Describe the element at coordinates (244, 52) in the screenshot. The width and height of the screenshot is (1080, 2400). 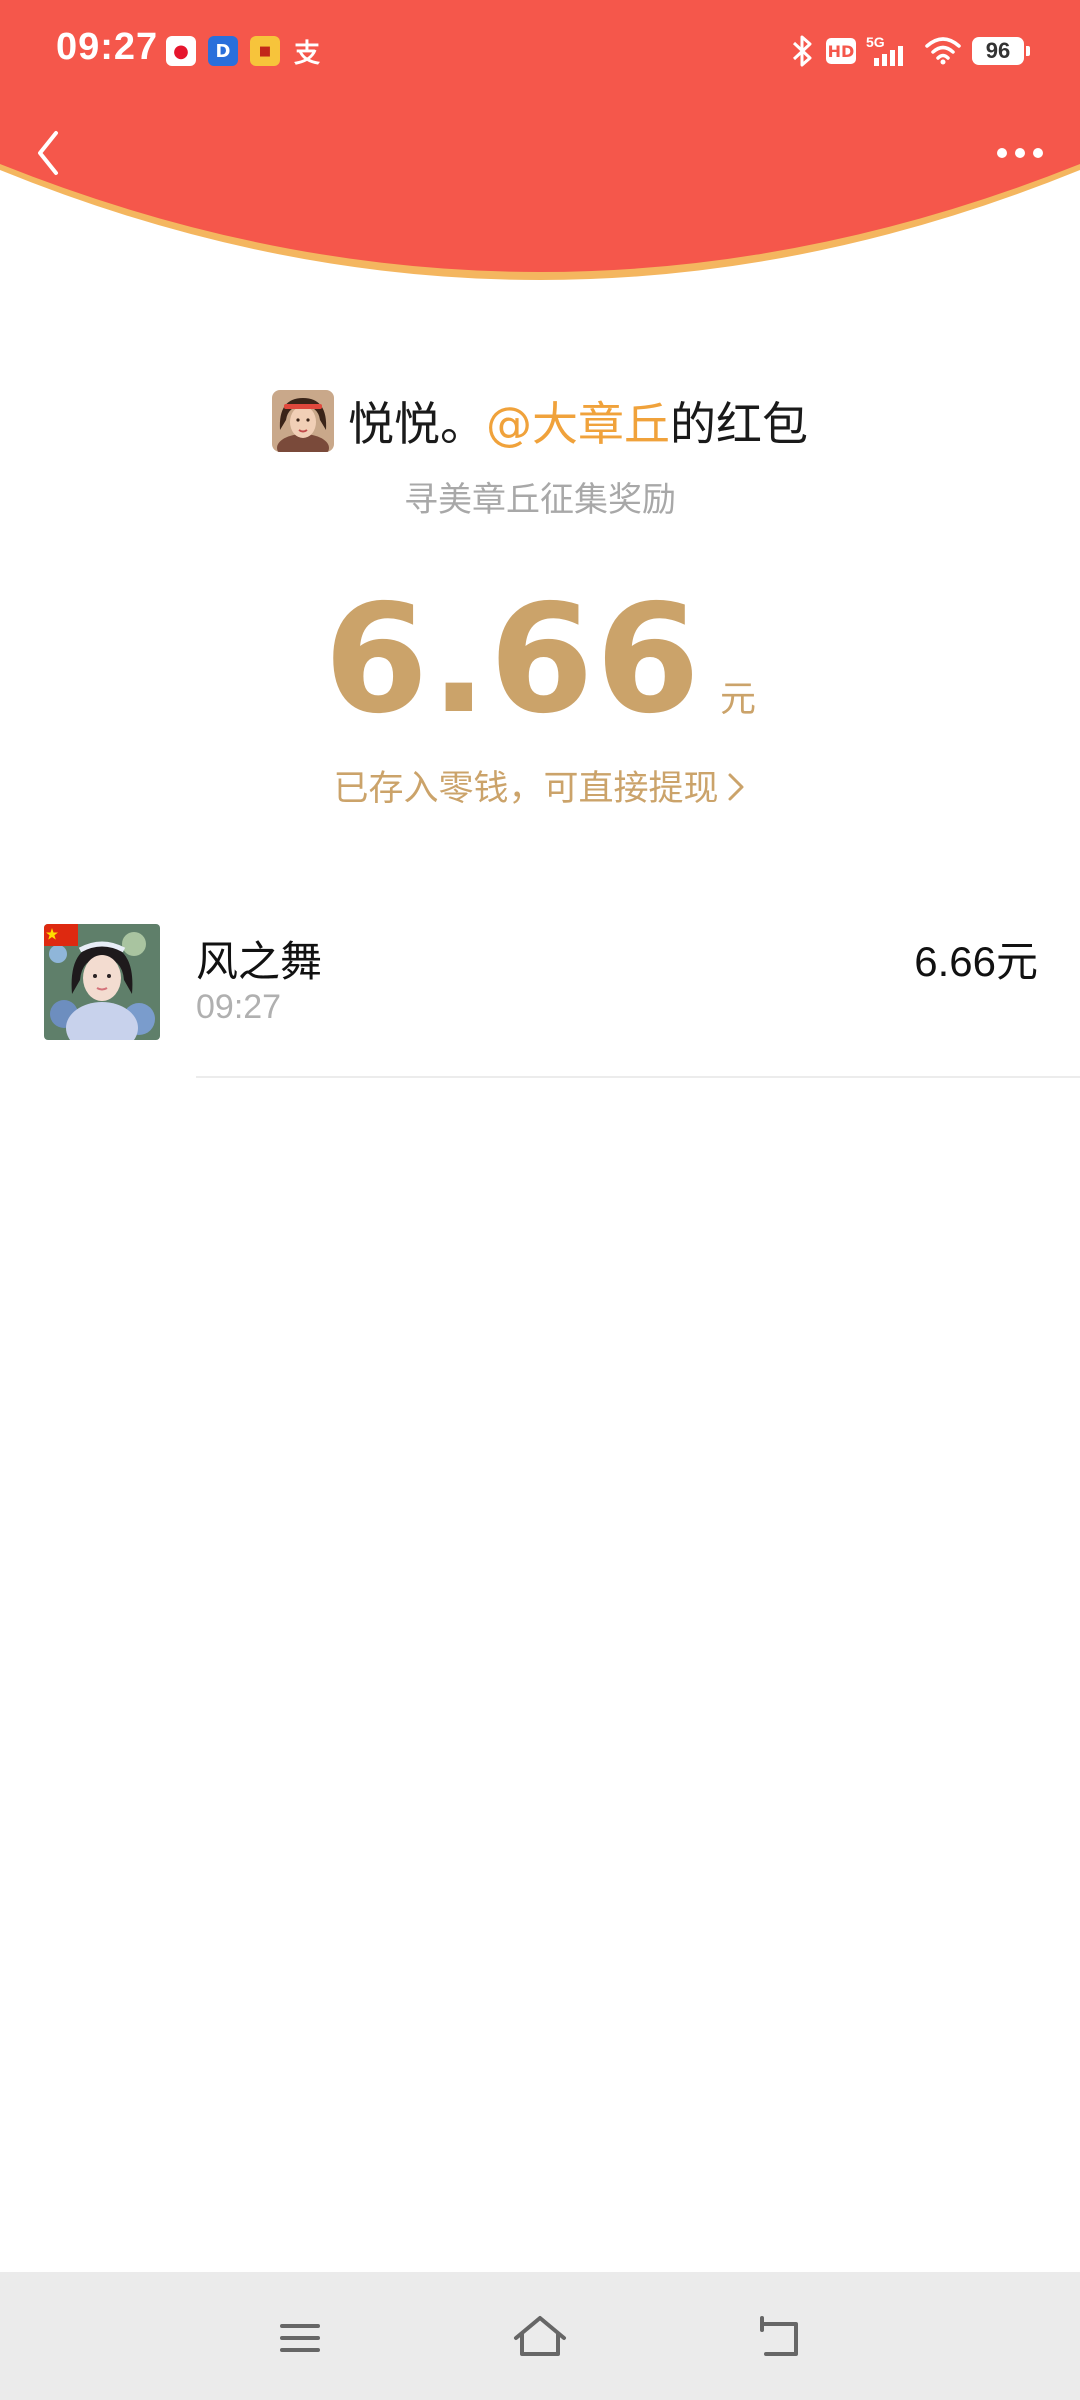
I see `notification-icons: ● D ■ 支` at that location.